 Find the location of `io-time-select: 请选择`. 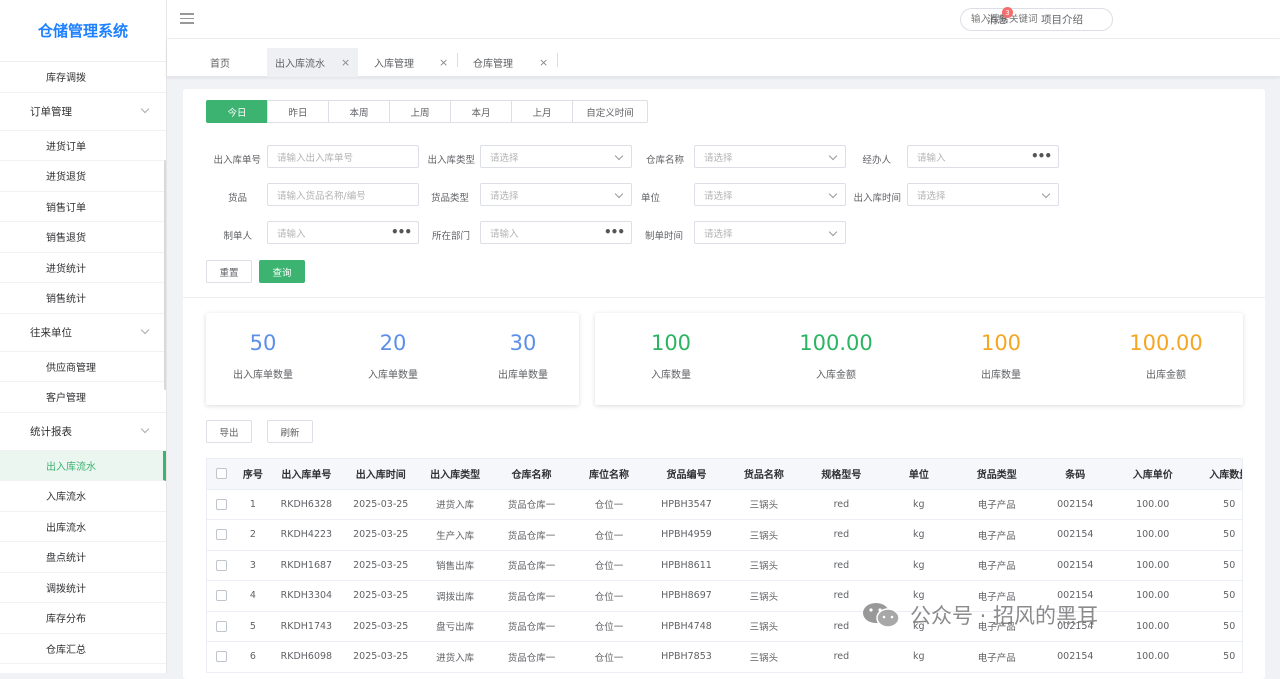

io-time-select: 请选择 is located at coordinates (983, 194).